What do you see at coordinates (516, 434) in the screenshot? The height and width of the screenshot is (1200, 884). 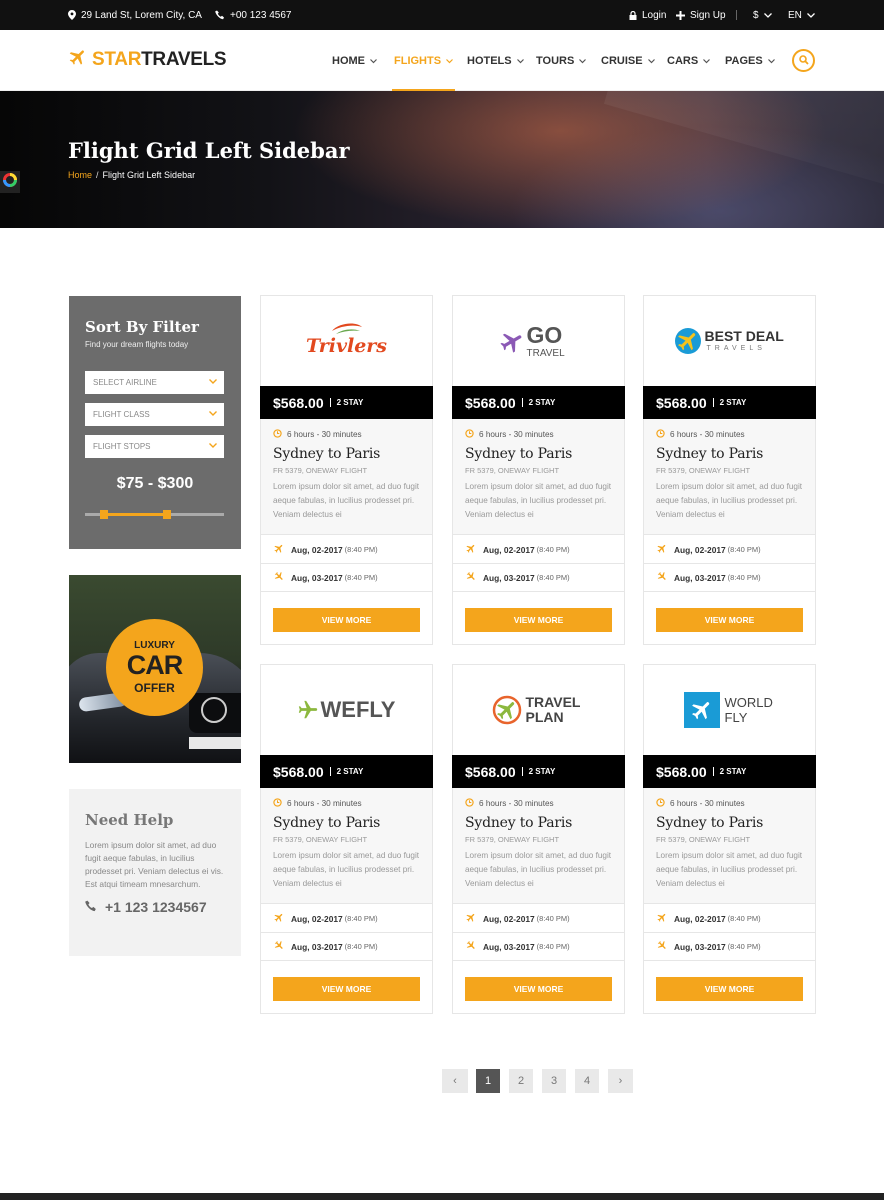 I see `duration-text: 6 hours - 30 minutes` at bounding box center [516, 434].